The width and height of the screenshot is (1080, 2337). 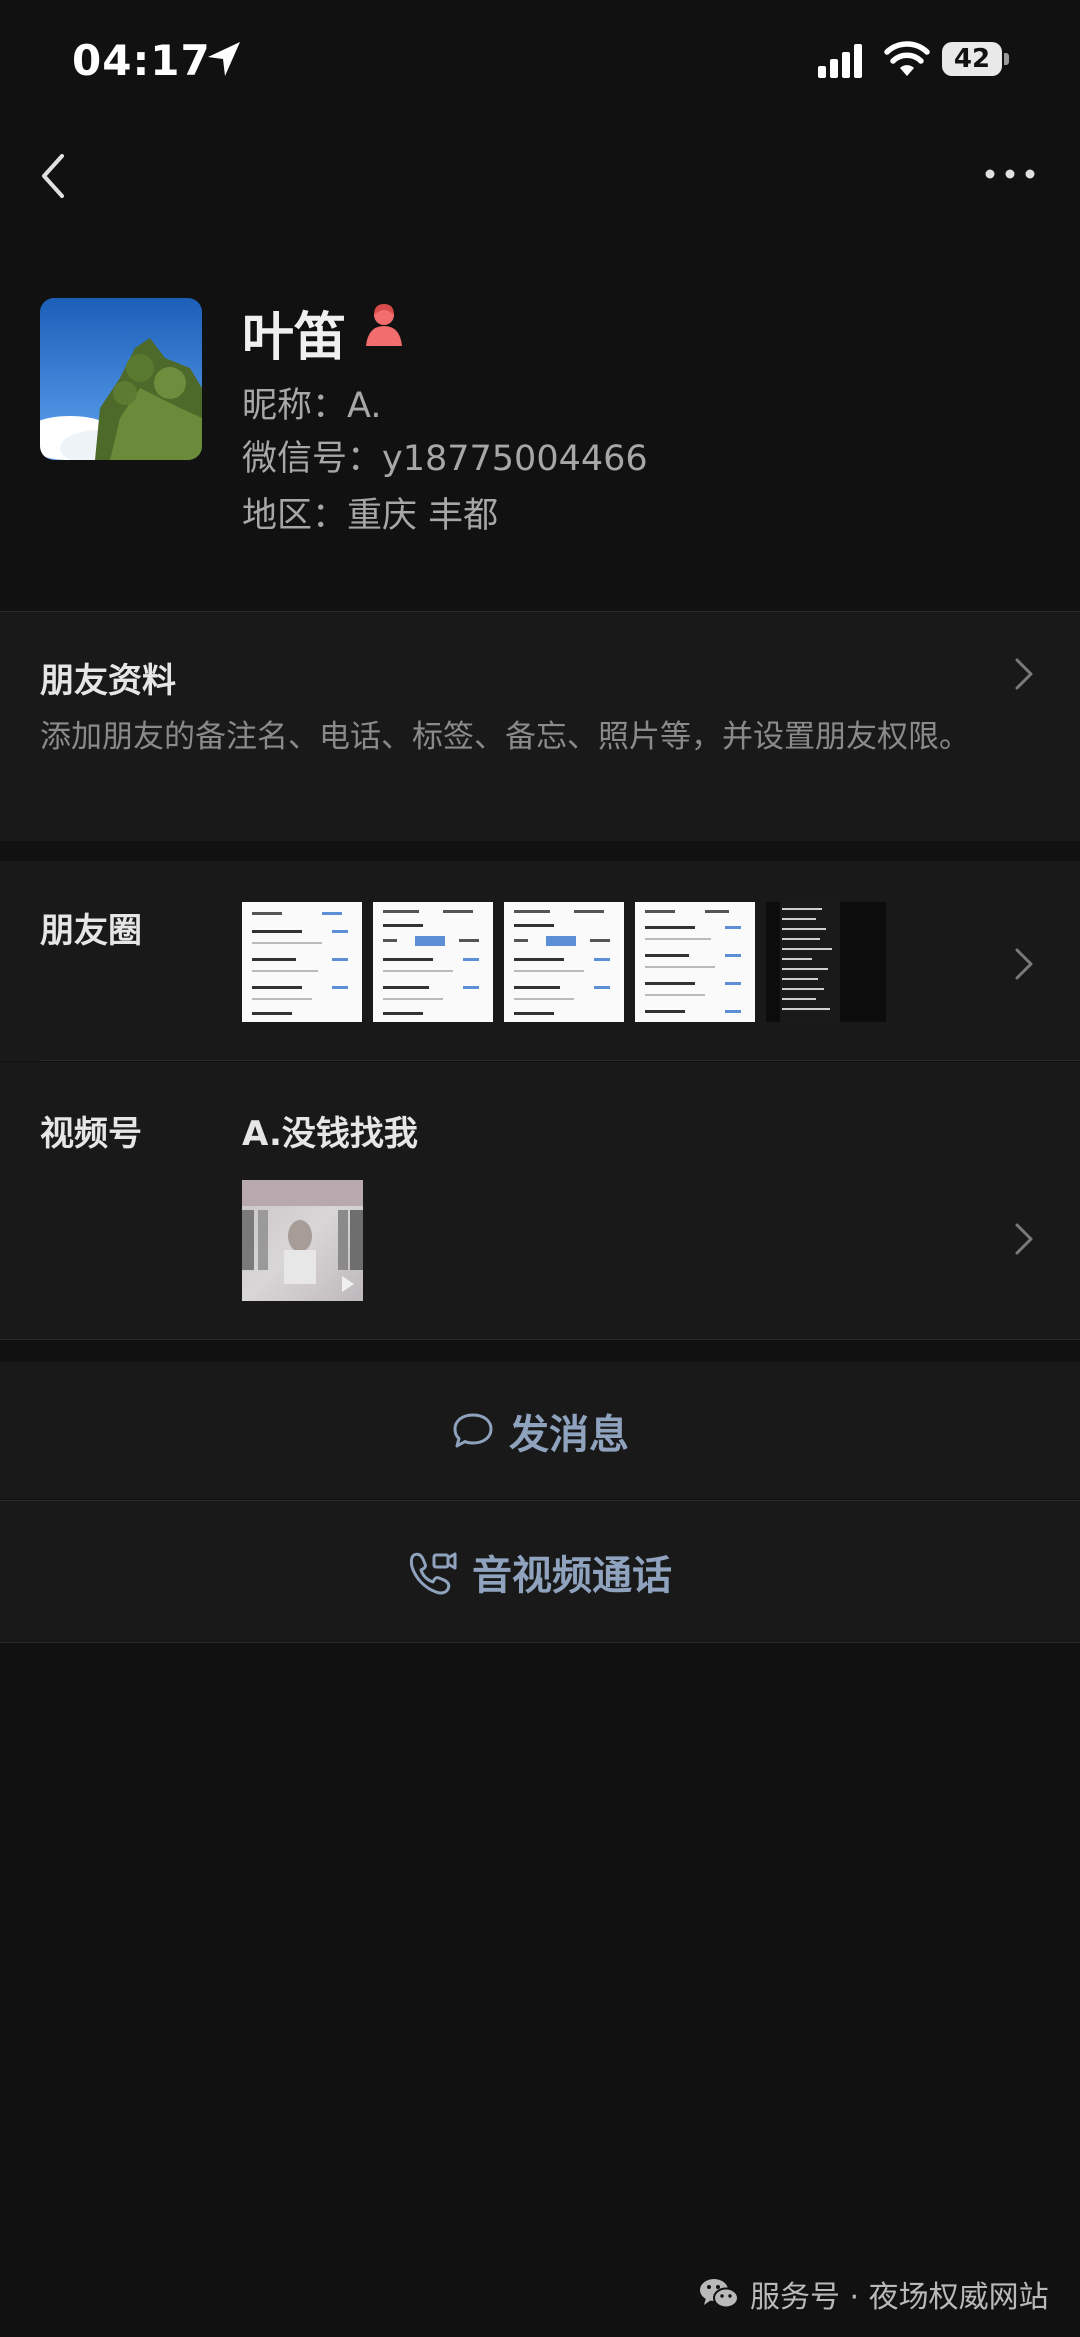 I want to click on chat-bubble-icon, so click(x=473, y=1430).